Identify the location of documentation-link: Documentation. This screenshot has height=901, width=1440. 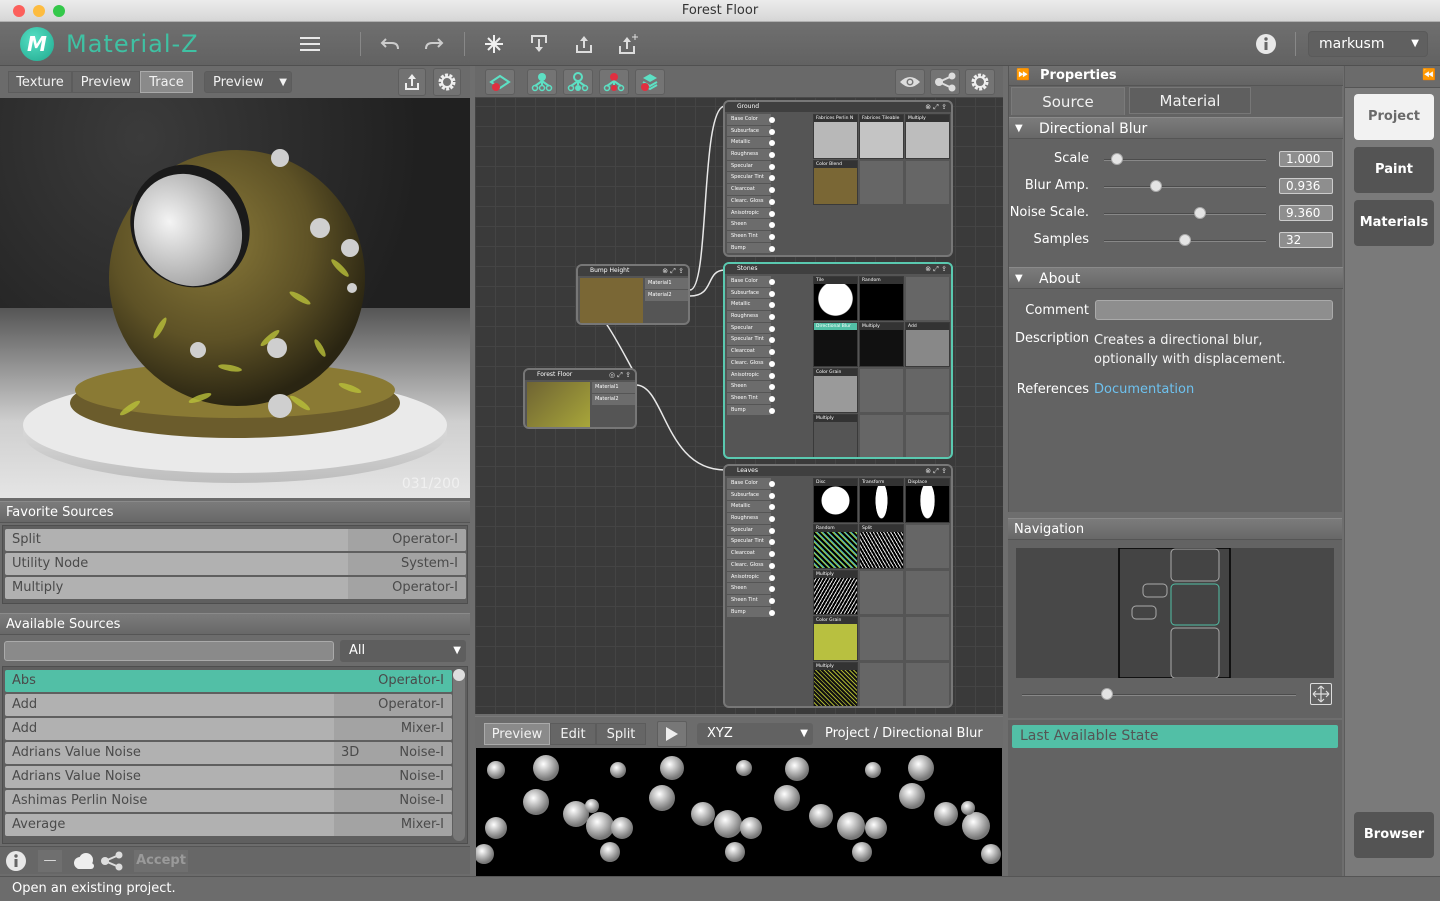
(1144, 389).